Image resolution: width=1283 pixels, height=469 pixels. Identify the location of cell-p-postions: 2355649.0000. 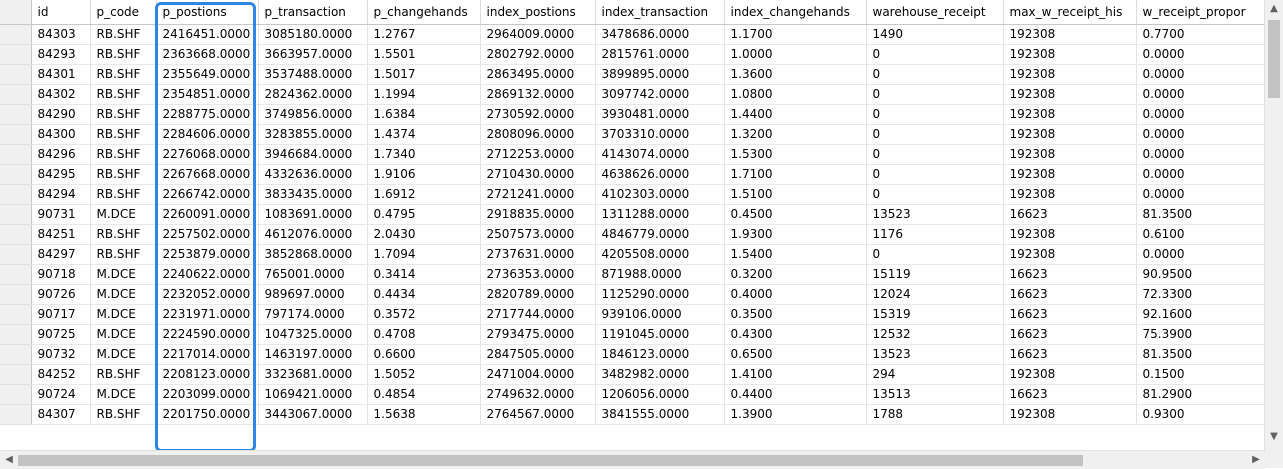
(207, 74).